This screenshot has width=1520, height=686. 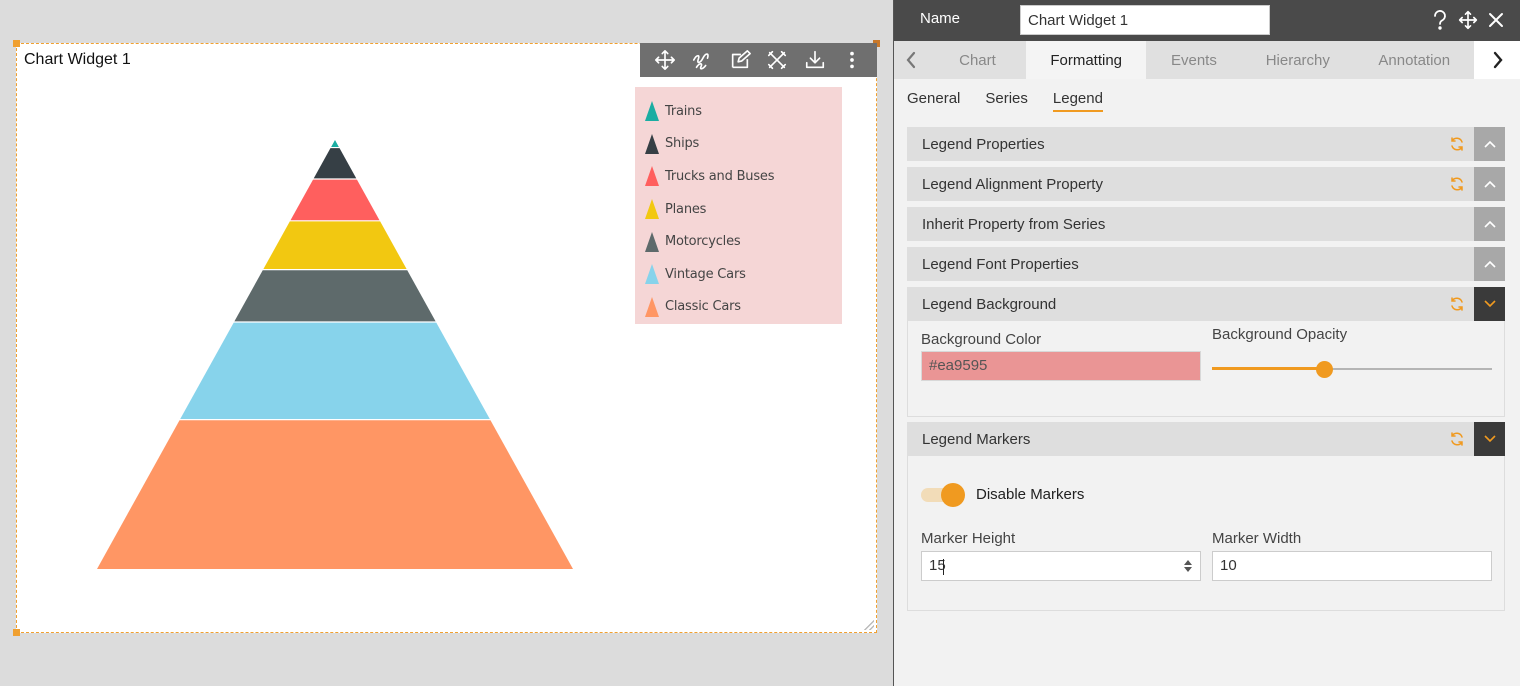 What do you see at coordinates (335, 245) in the screenshot?
I see `pyramid-segment-planes` at bounding box center [335, 245].